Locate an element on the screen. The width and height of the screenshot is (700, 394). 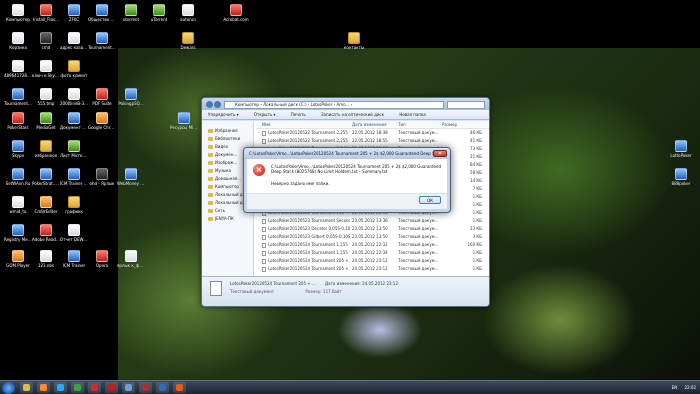
toolbar-burn-button: Записать на оптический диск is located at coordinates (352, 114).